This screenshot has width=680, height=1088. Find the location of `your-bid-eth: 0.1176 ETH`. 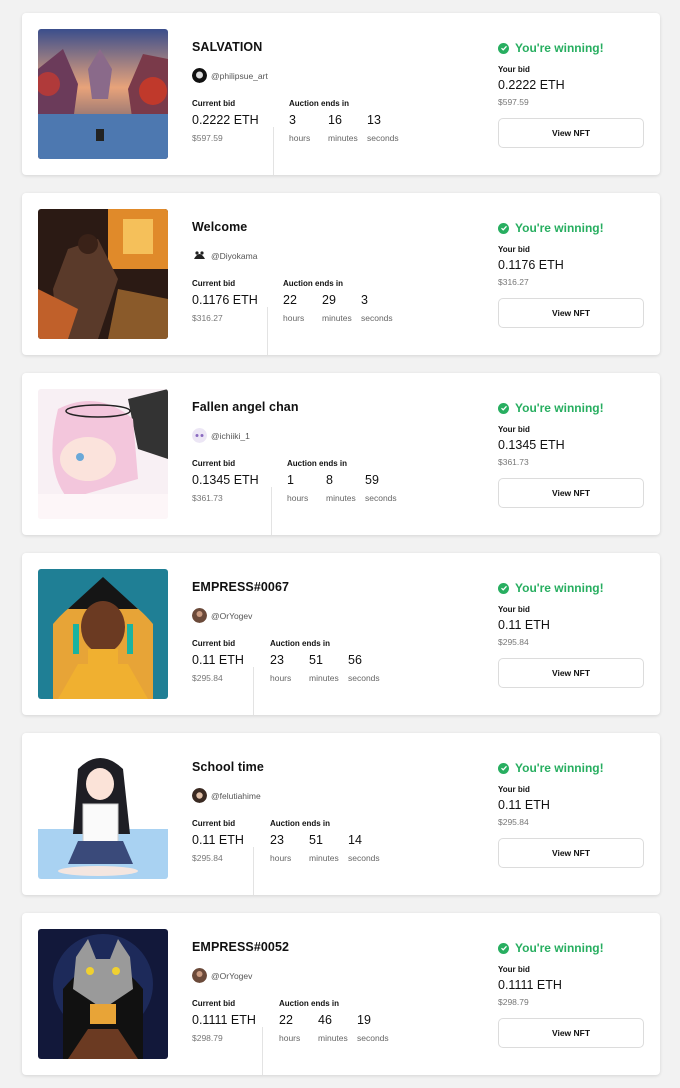

your-bid-eth: 0.1176 ETH is located at coordinates (531, 265).